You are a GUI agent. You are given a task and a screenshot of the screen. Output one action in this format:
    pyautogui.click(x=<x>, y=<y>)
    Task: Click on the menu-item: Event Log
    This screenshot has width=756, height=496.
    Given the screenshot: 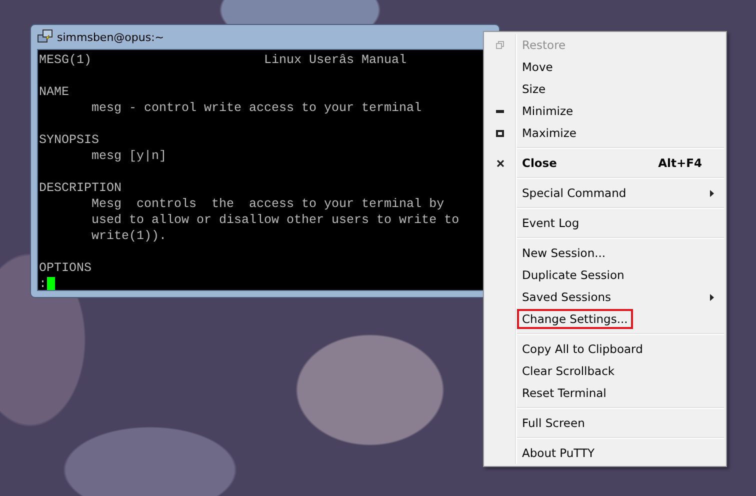 What is the action you would take?
    pyautogui.click(x=550, y=223)
    